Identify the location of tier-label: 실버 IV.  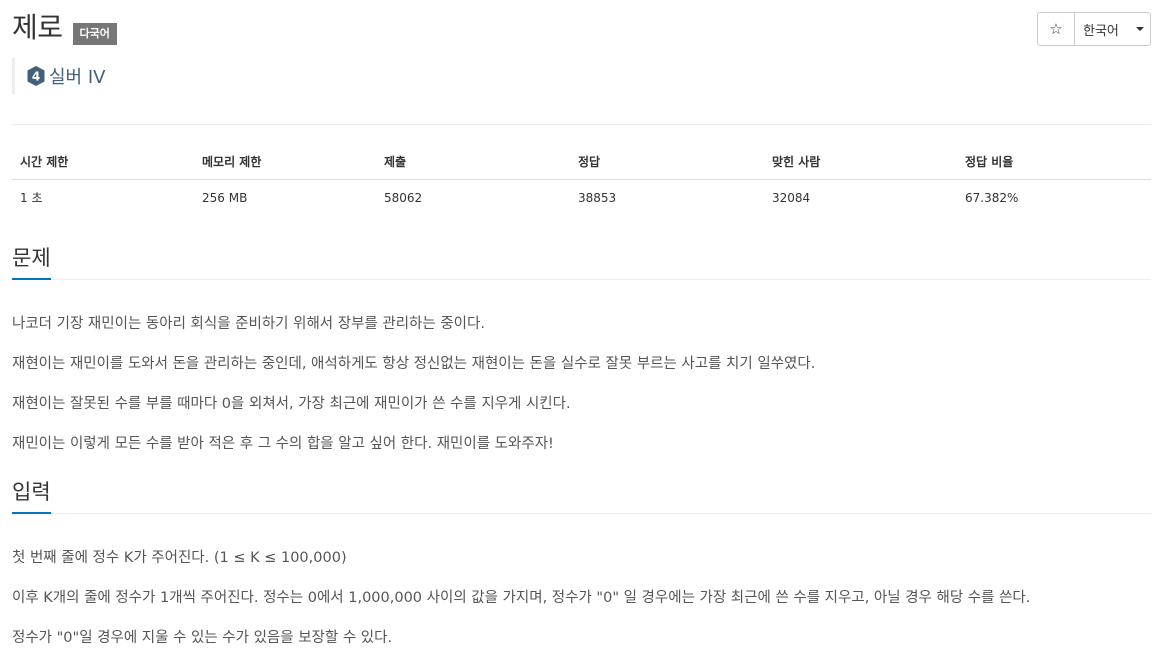
(77, 76).